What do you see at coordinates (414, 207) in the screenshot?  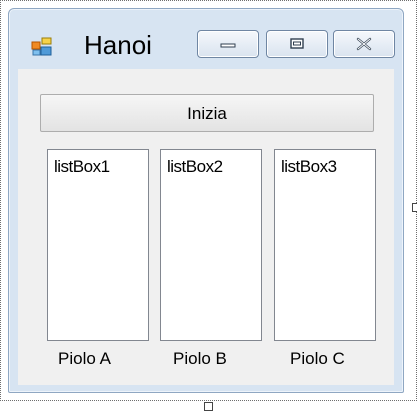 I see `resize-handle-right` at bounding box center [414, 207].